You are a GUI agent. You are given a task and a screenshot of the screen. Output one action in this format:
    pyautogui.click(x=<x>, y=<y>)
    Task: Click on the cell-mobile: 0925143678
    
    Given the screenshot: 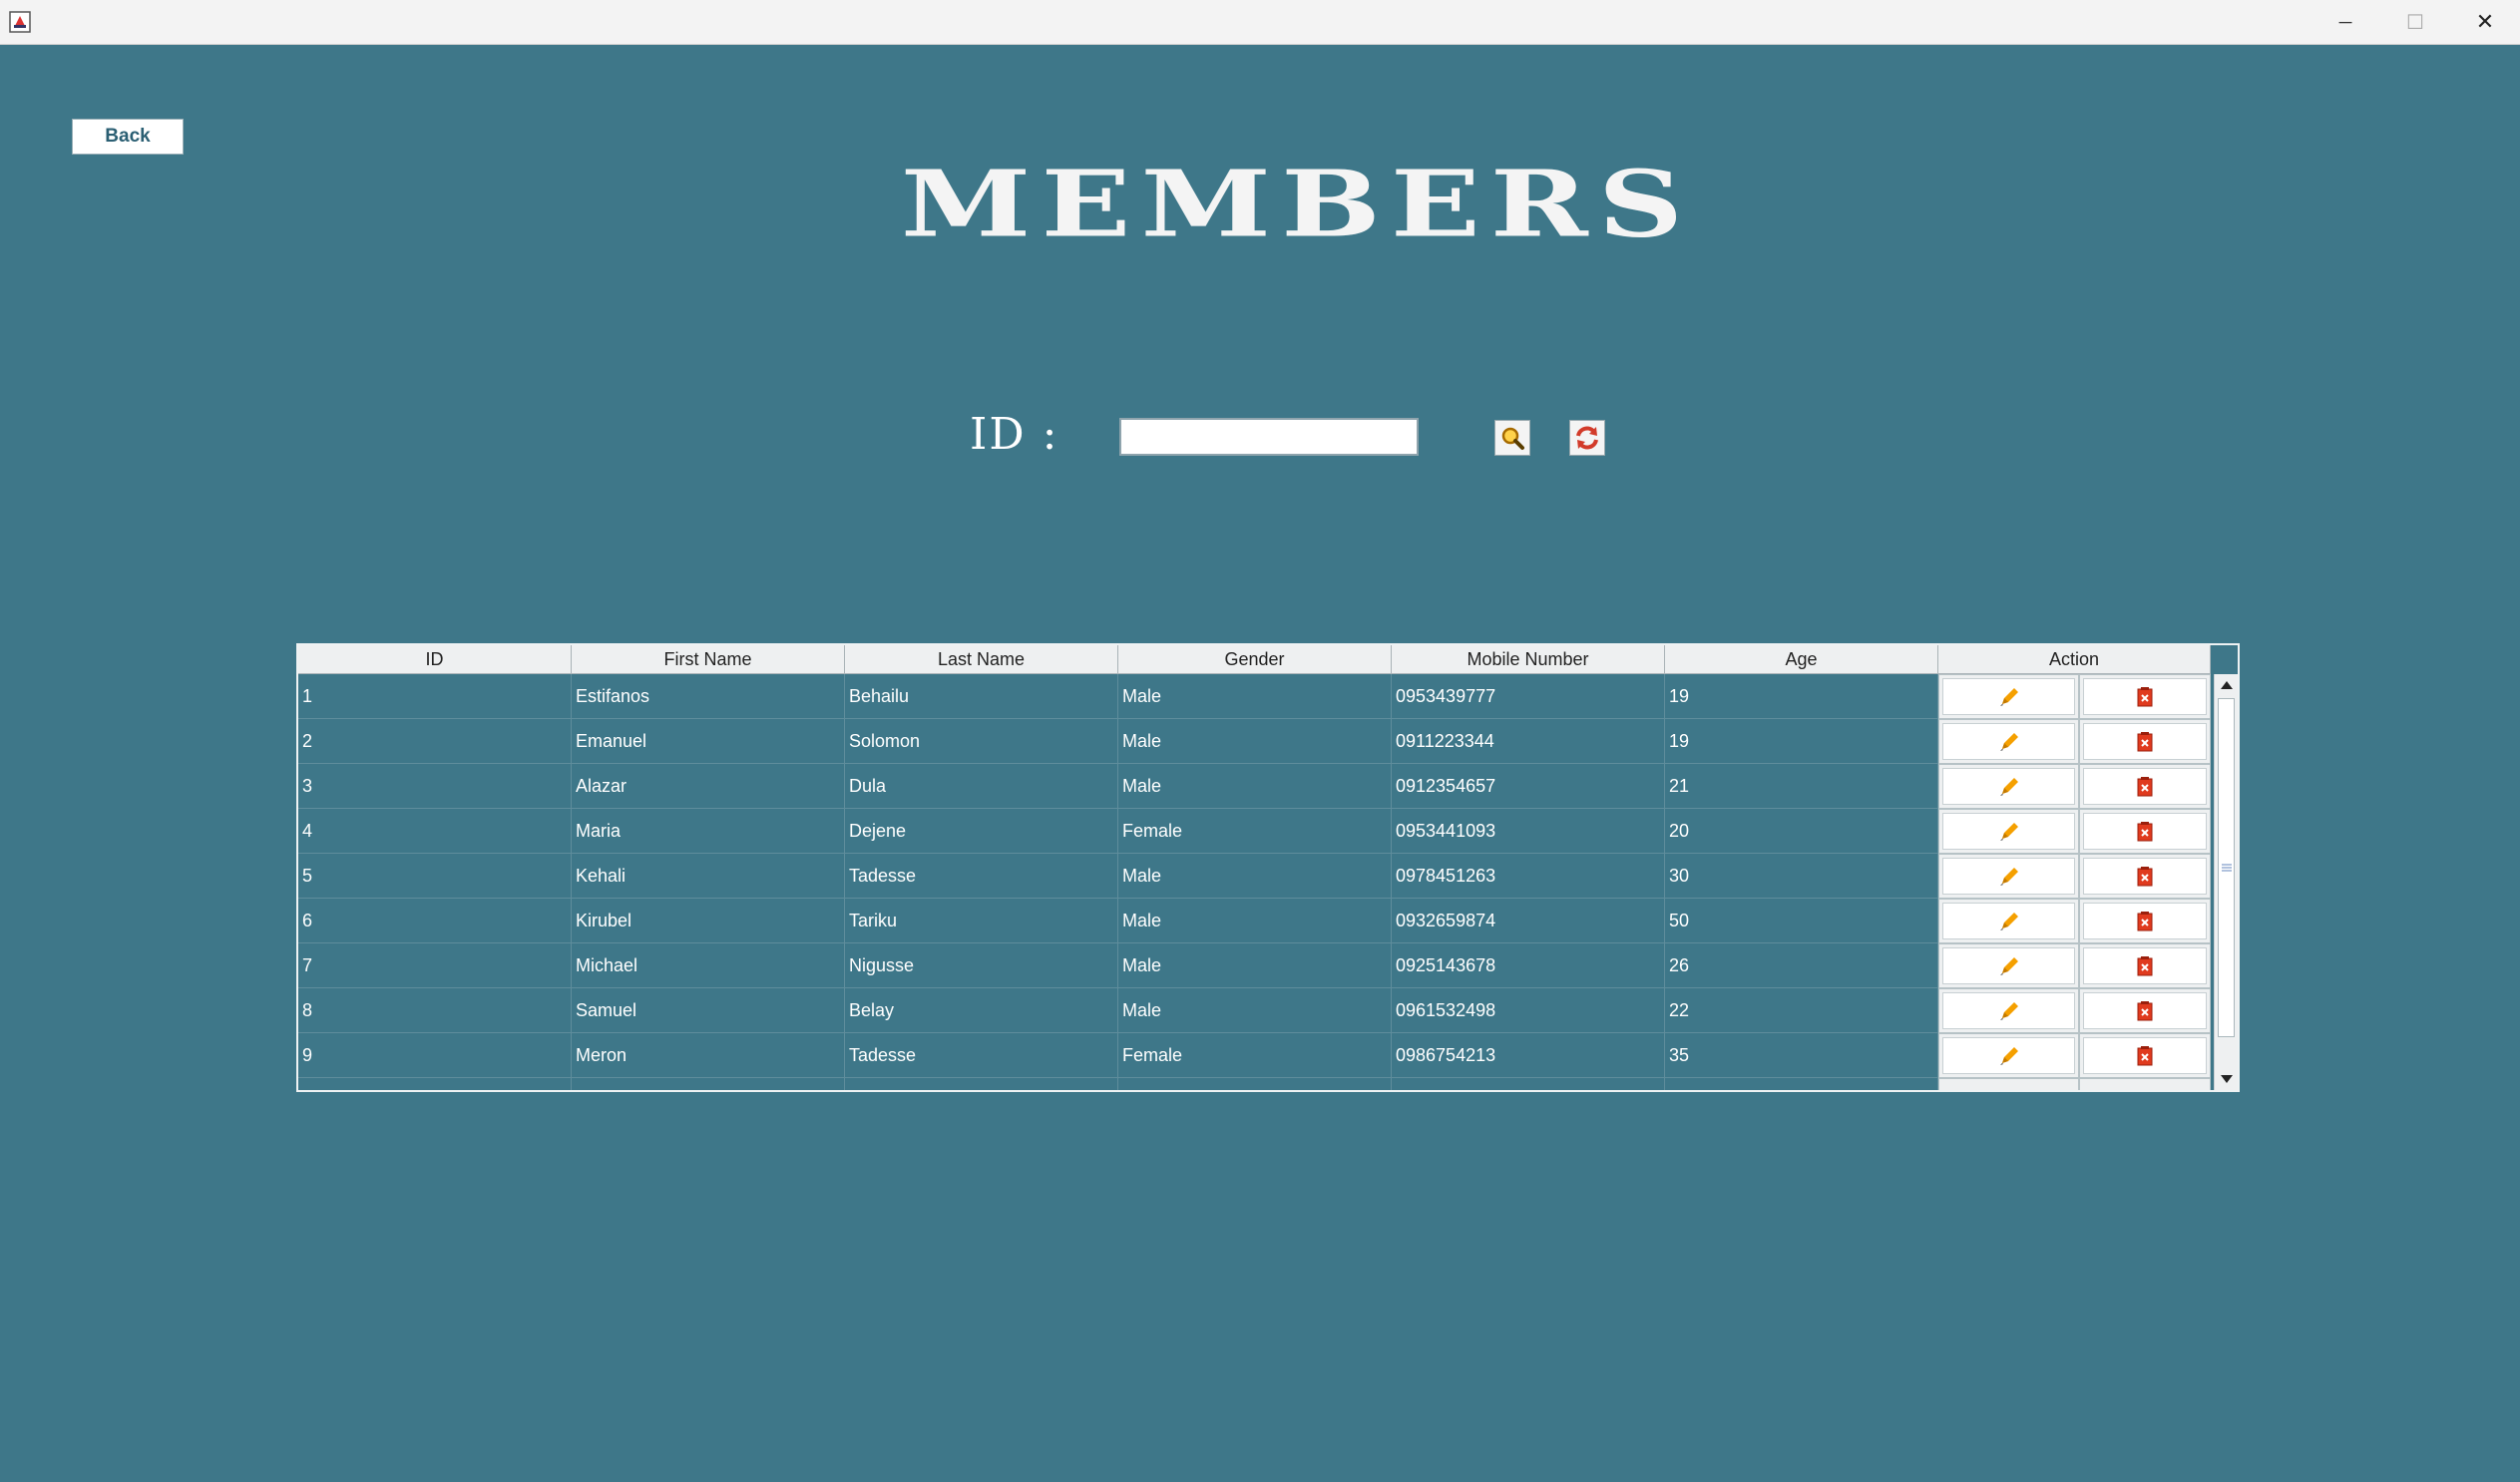 What is the action you would take?
    pyautogui.click(x=1528, y=965)
    